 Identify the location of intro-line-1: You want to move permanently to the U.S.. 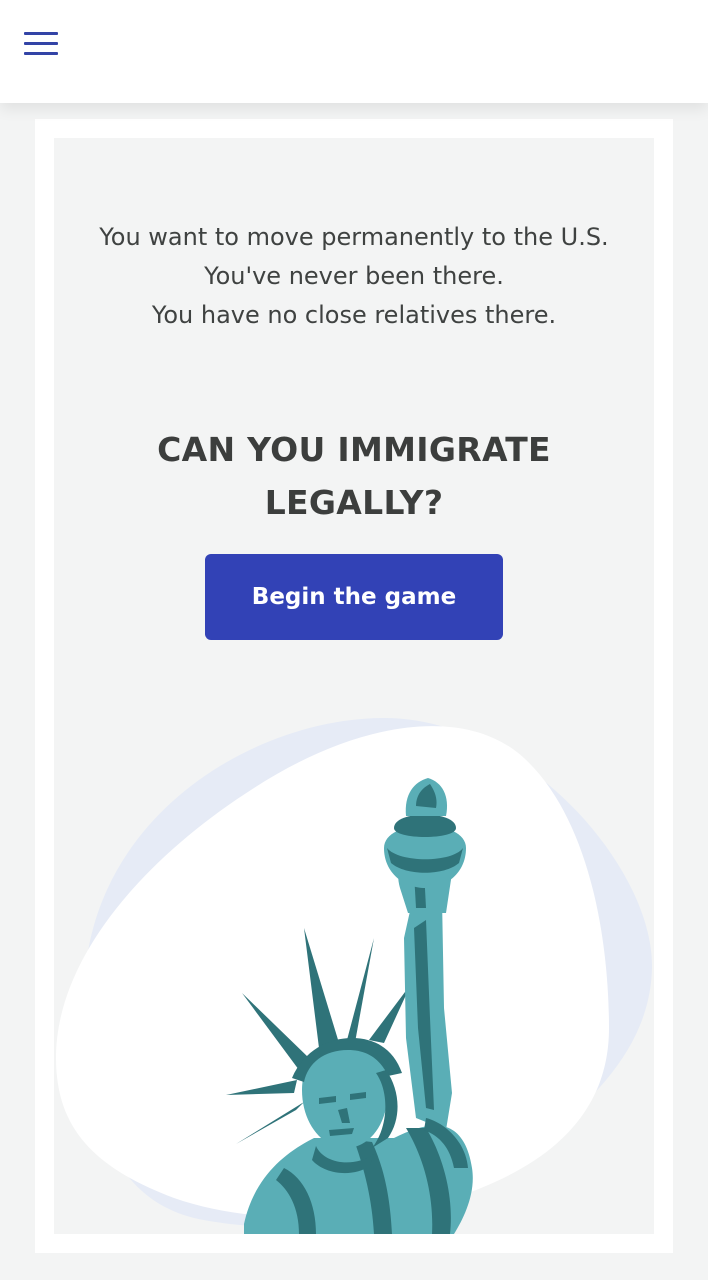
(354, 237).